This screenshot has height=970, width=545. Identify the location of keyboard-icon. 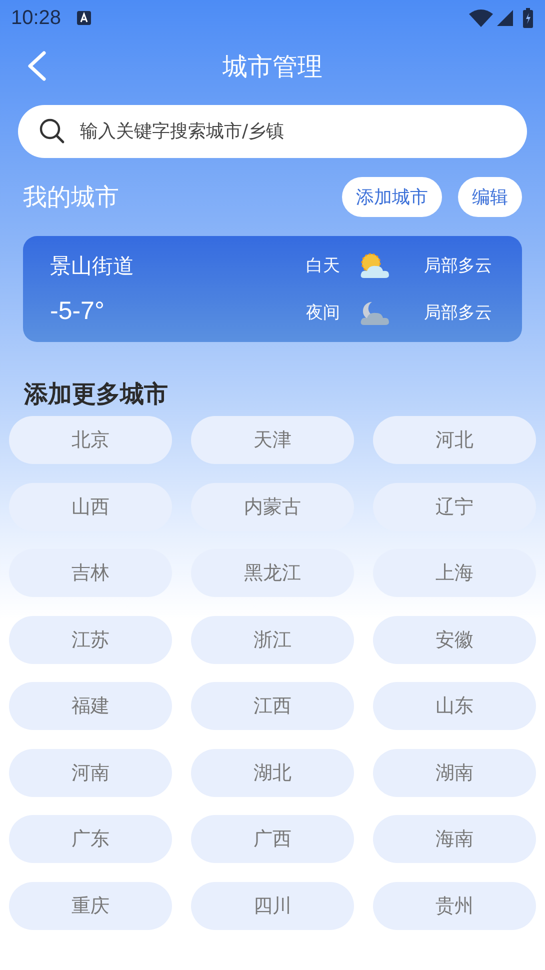
(84, 18).